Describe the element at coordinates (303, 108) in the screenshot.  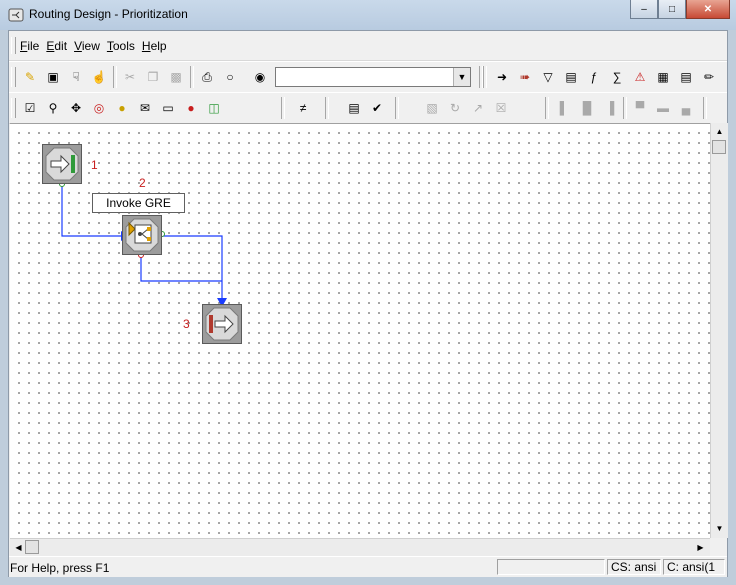
I see `expression-icon: ≠` at that location.